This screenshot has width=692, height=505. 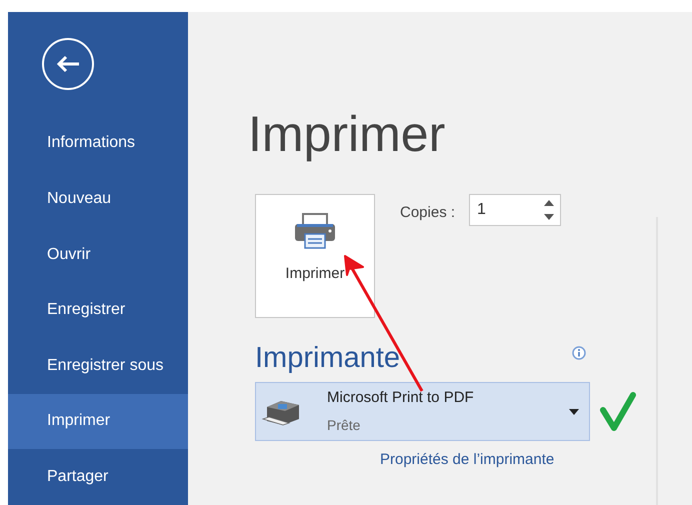 What do you see at coordinates (98, 422) in the screenshot?
I see `sidebar-item: Imprimer` at bounding box center [98, 422].